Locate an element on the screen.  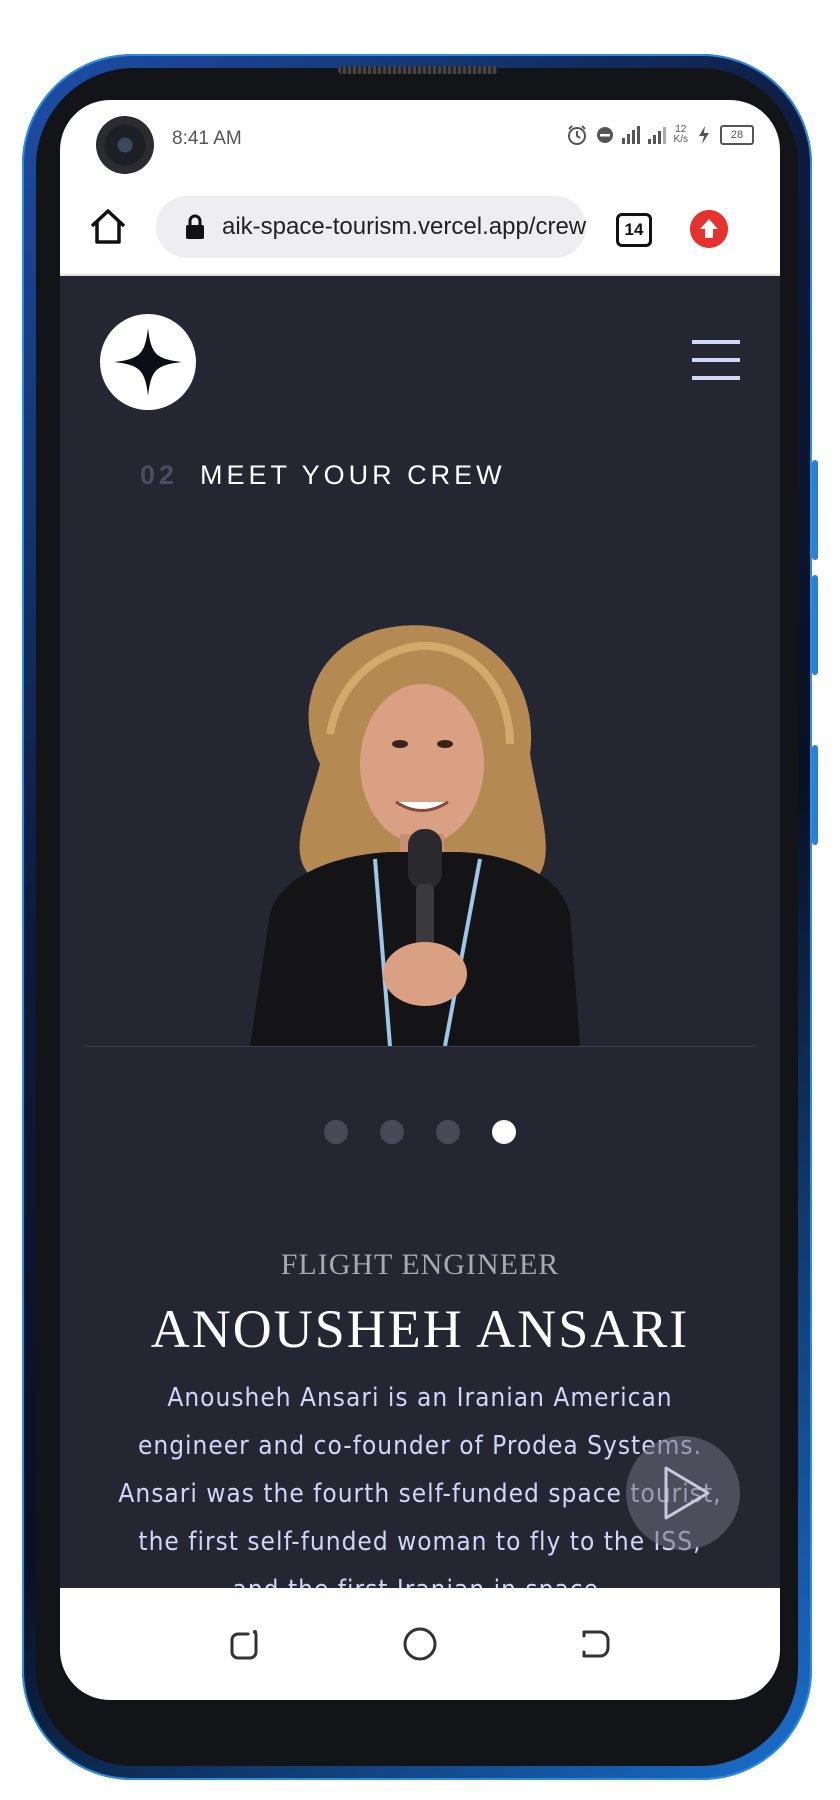
lock-icon is located at coordinates (195, 226).